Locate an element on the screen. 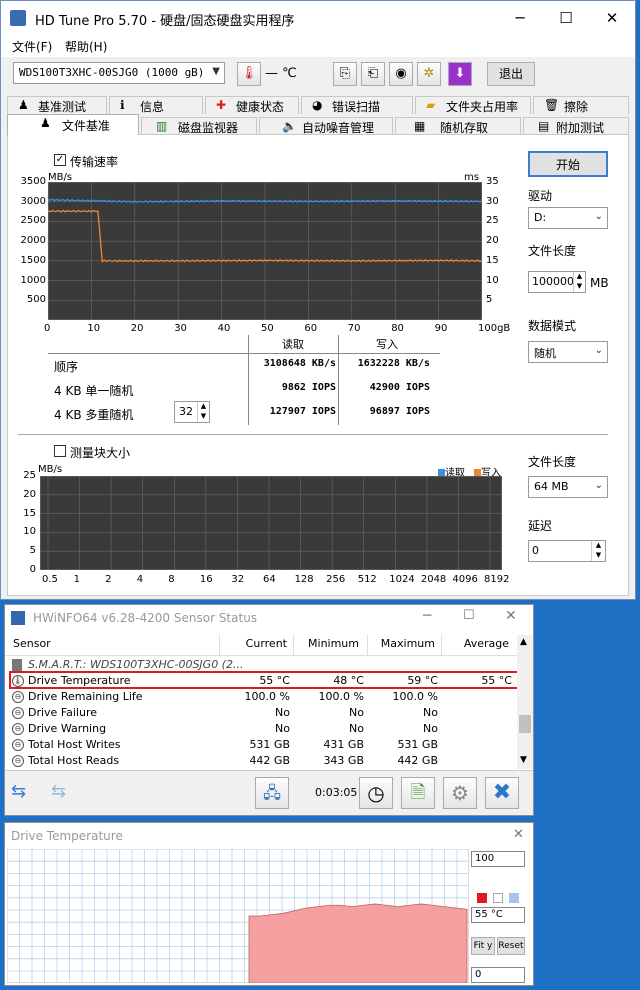 Image resolution: width=640 pixels, height=990 pixels. sensor-row: ⊖ Total Host Writes 531 GB 431 GB 531 GB is located at coordinates (262, 745).